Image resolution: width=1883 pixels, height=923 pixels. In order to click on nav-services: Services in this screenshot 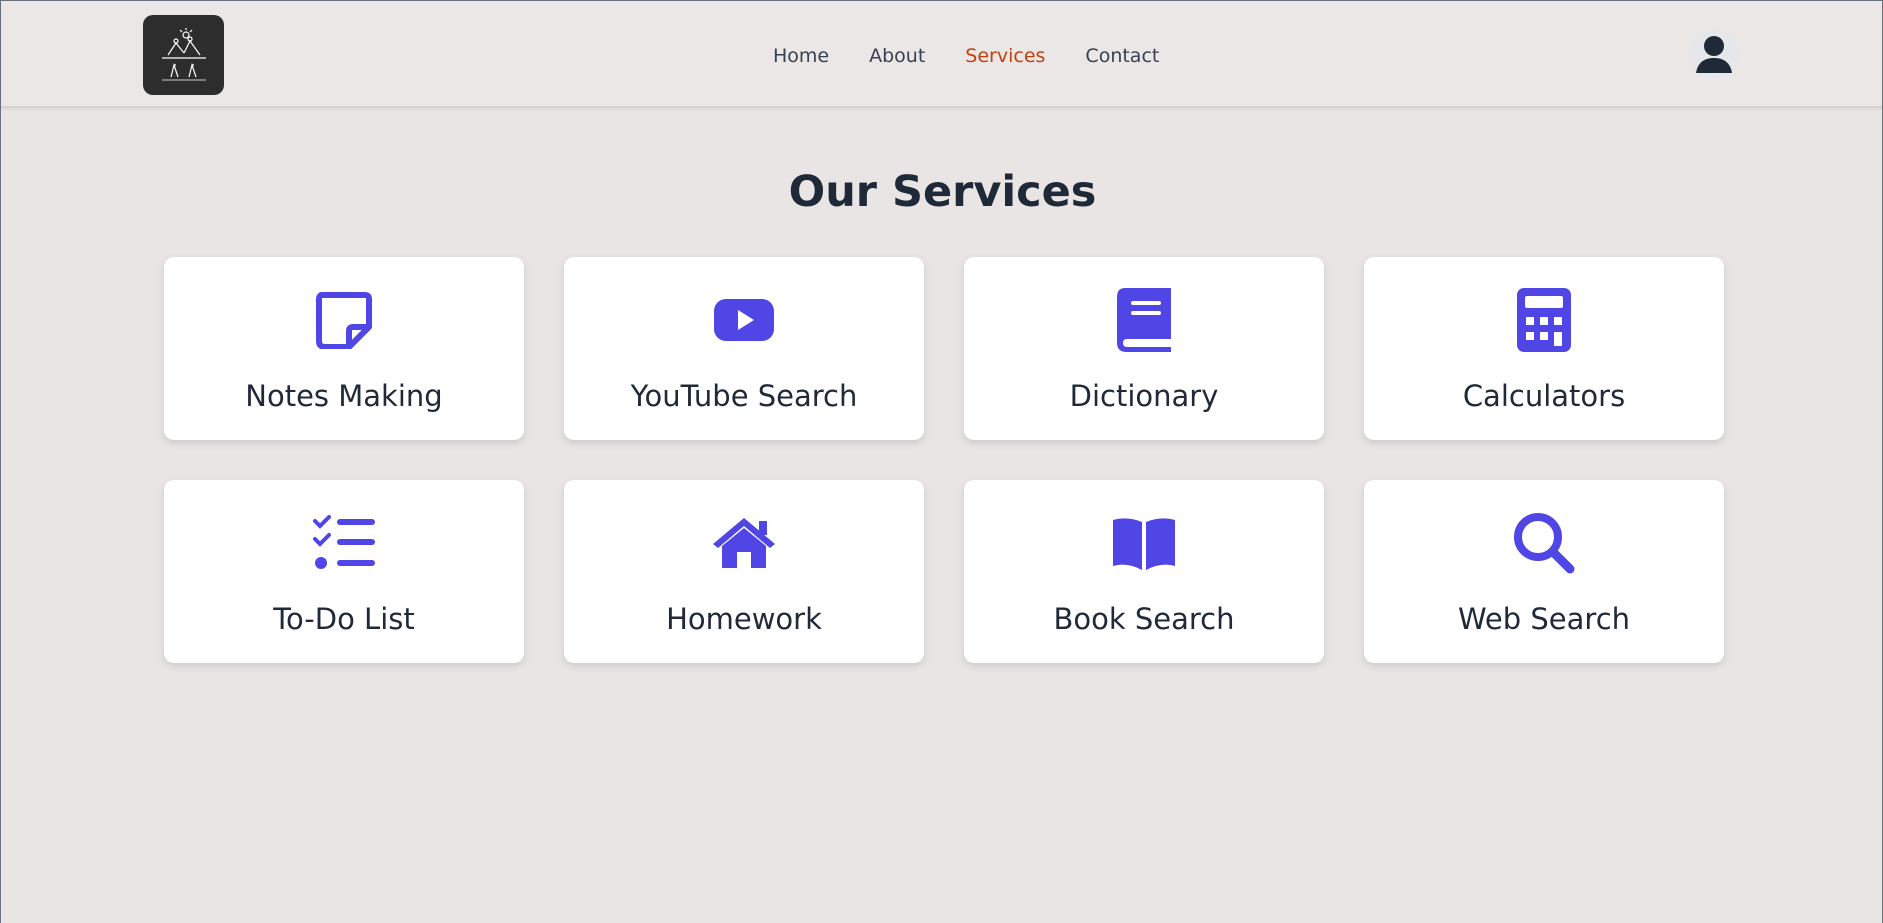, I will do `click(1005, 56)`.